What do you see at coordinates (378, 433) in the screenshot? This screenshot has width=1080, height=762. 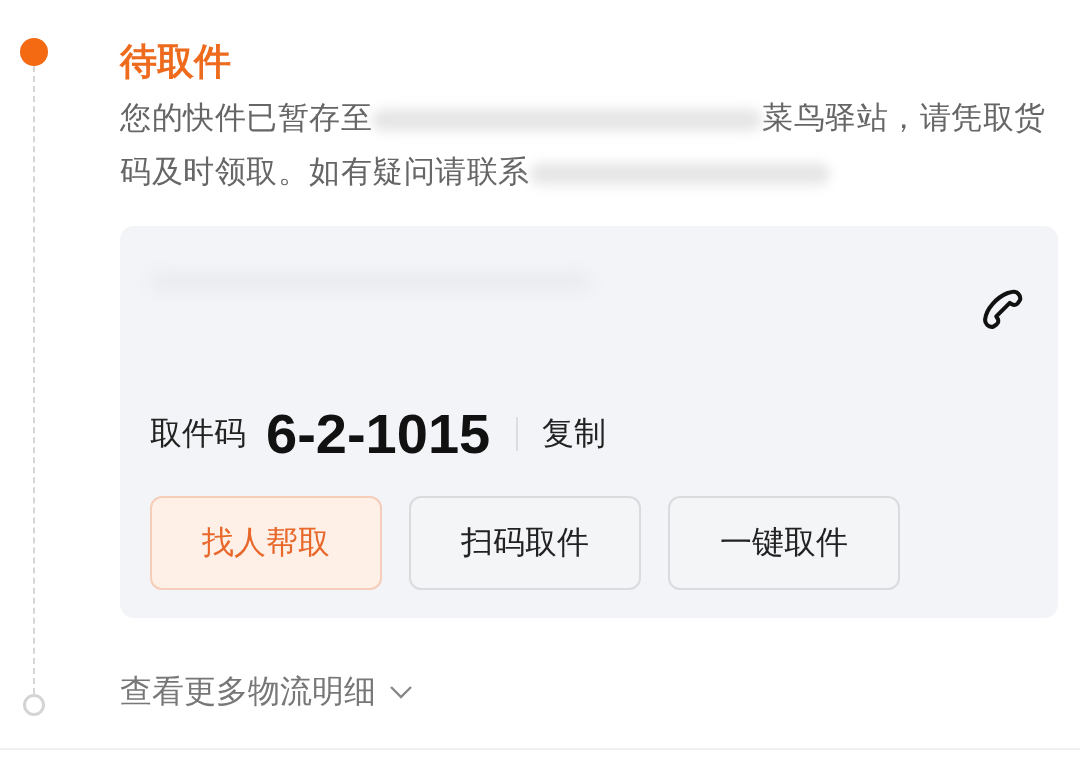 I see `pickup-code: 6-2-1015` at bounding box center [378, 433].